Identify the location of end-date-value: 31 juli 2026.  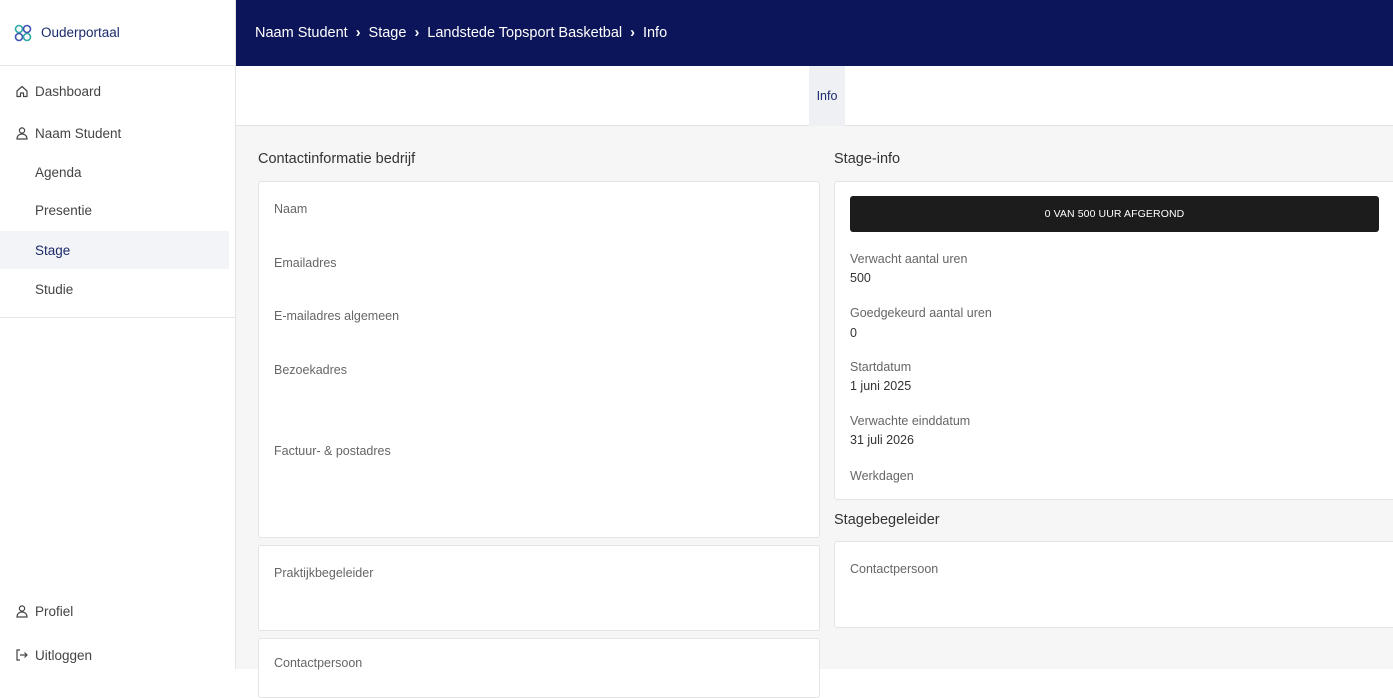
(882, 440).